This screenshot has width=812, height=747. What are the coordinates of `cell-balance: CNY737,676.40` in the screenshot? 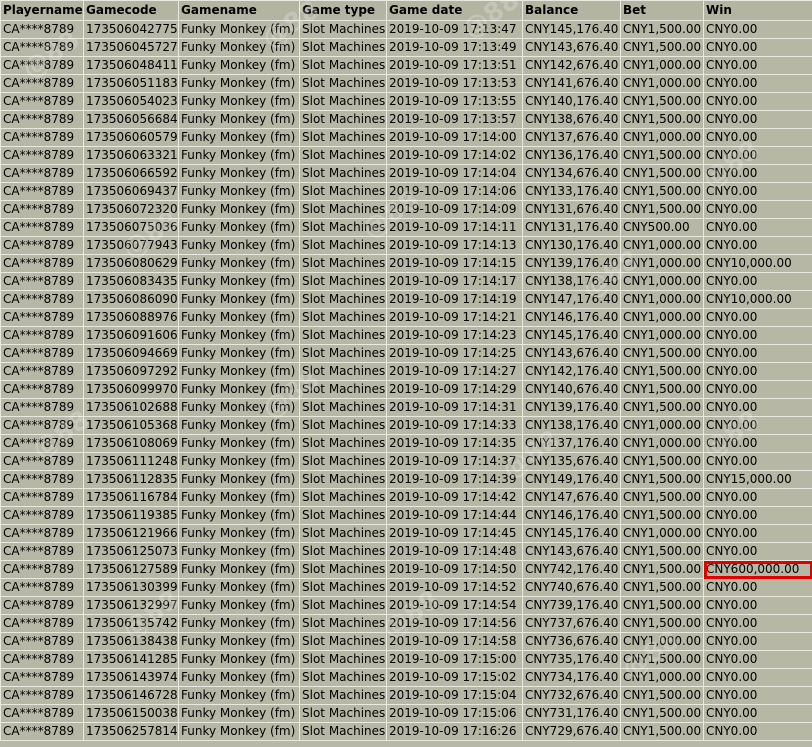 It's located at (571, 623).